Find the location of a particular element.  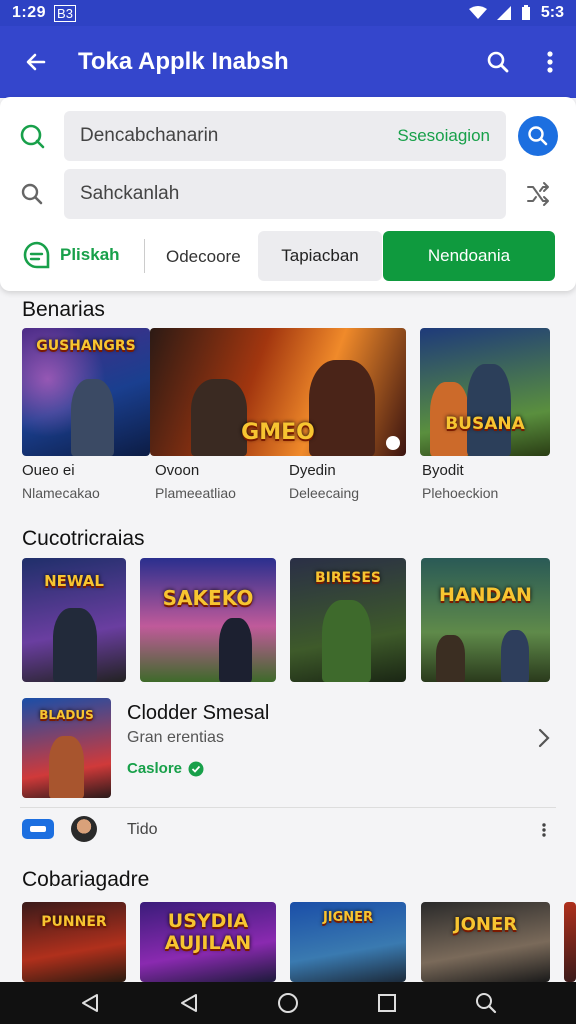

feature-status: Caslore is located at coordinates (165, 768).